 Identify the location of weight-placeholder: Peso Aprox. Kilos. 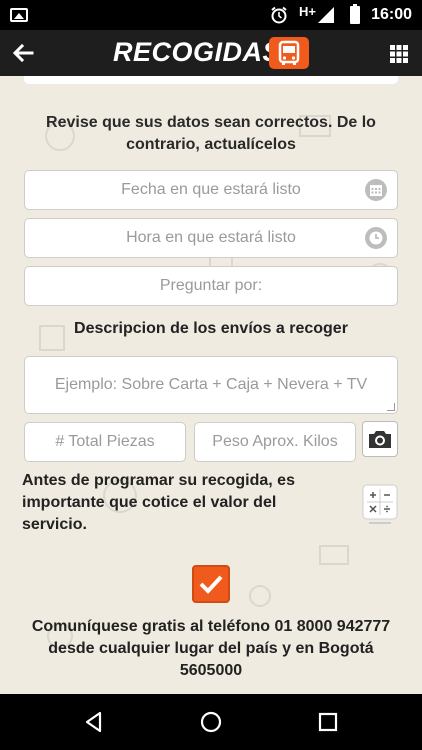
(275, 441).